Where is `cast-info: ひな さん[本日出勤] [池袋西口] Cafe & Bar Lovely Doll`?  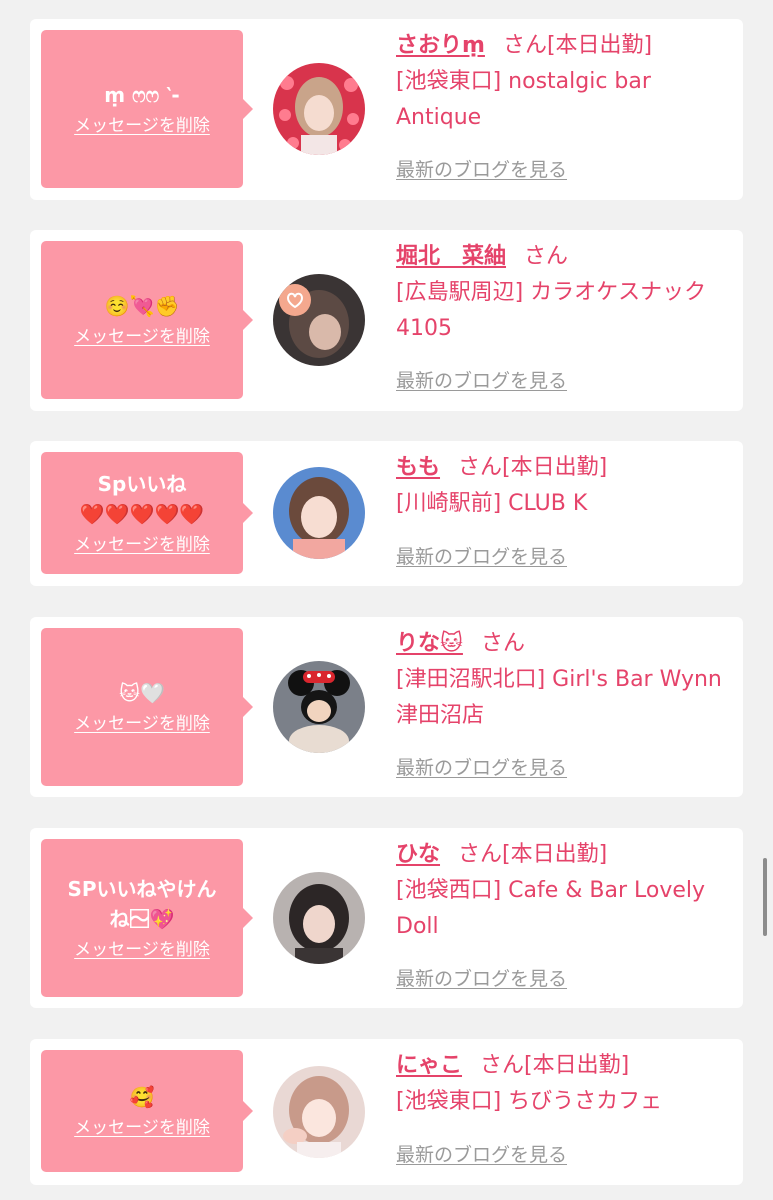
cast-info: ひな さん[本日出勤] [池袋西口] Cafe & Bar Lovely Doll is located at coordinates (562, 892).